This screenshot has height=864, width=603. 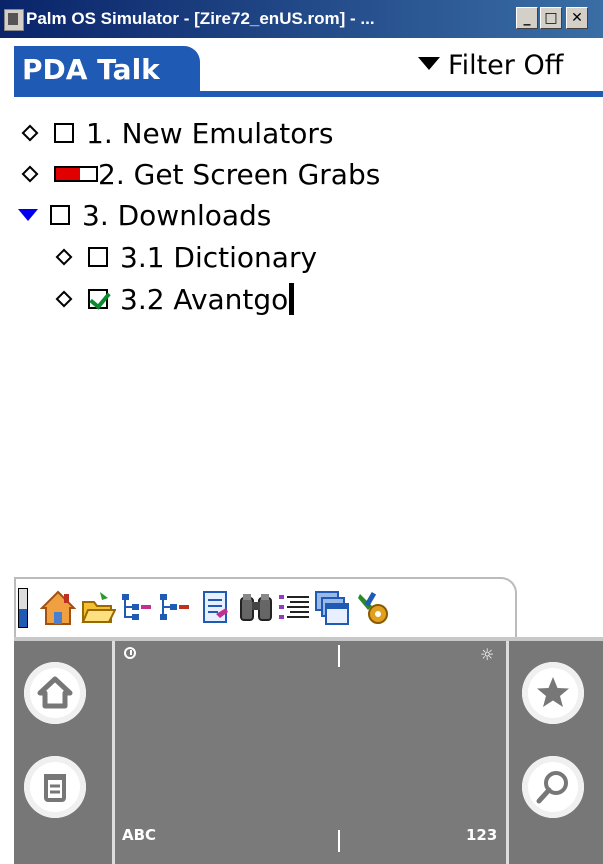 What do you see at coordinates (551, 18) in the screenshot?
I see `maximize-button` at bounding box center [551, 18].